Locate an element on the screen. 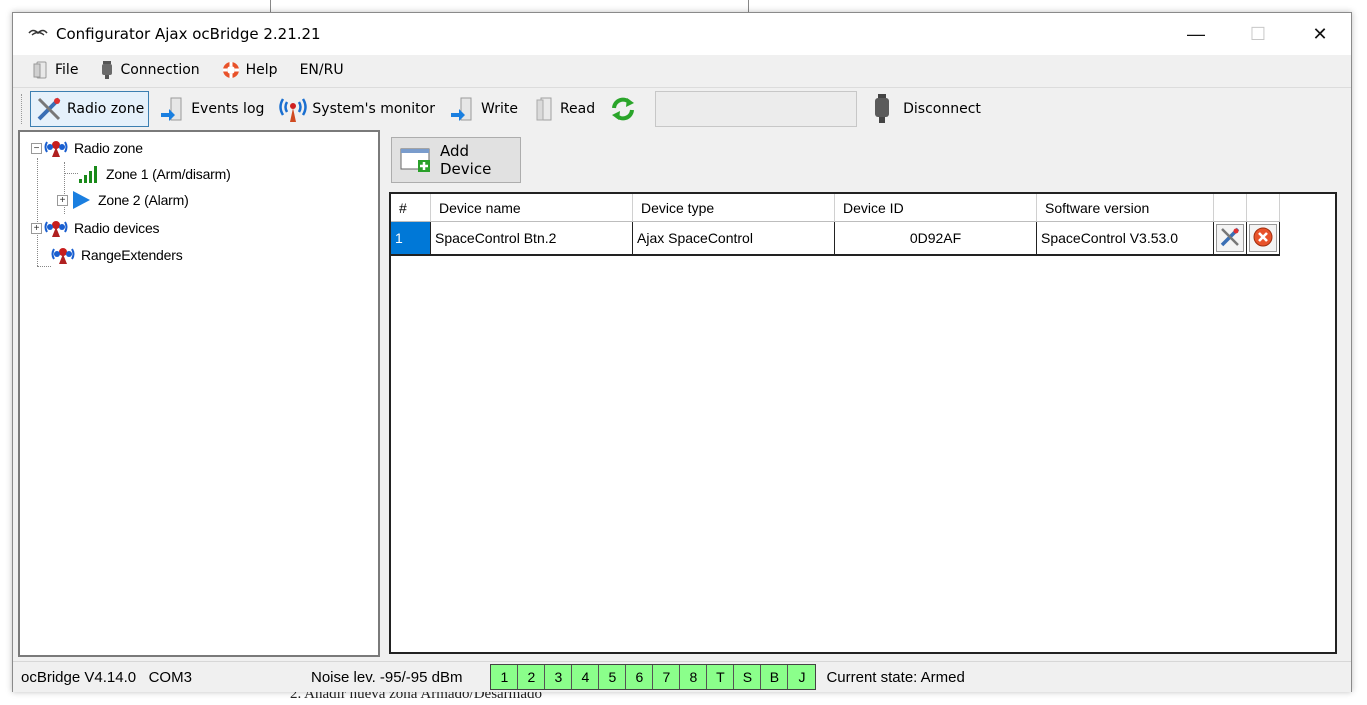  tree-item-zone-2: + Zone 2 (Alarm) is located at coordinates (123, 200).